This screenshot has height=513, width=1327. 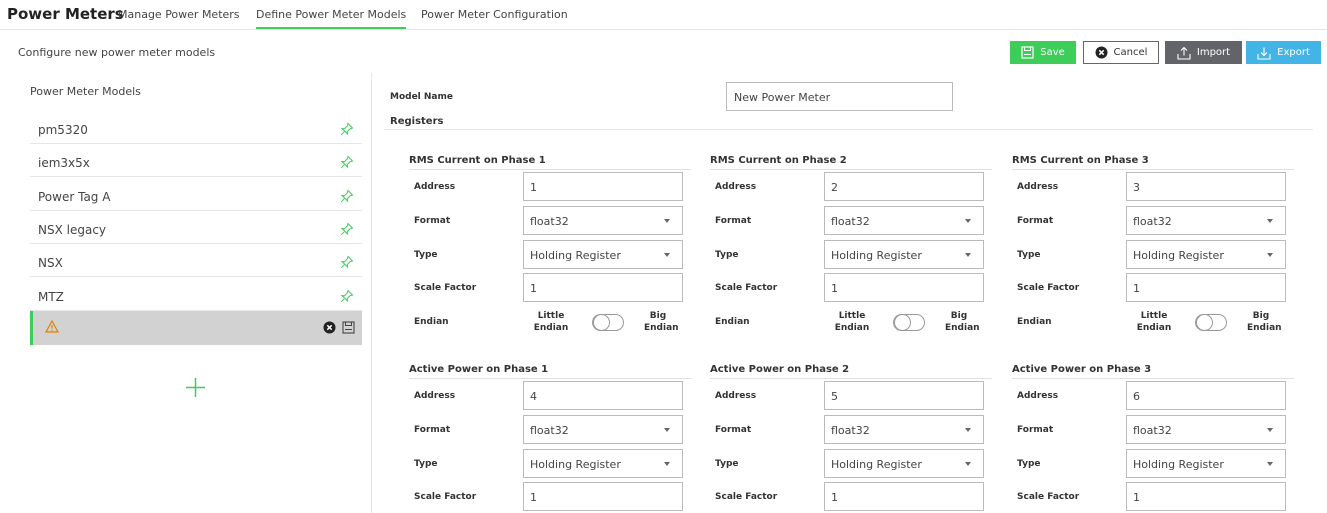 I want to click on format-label: Format, so click(x=733, y=221).